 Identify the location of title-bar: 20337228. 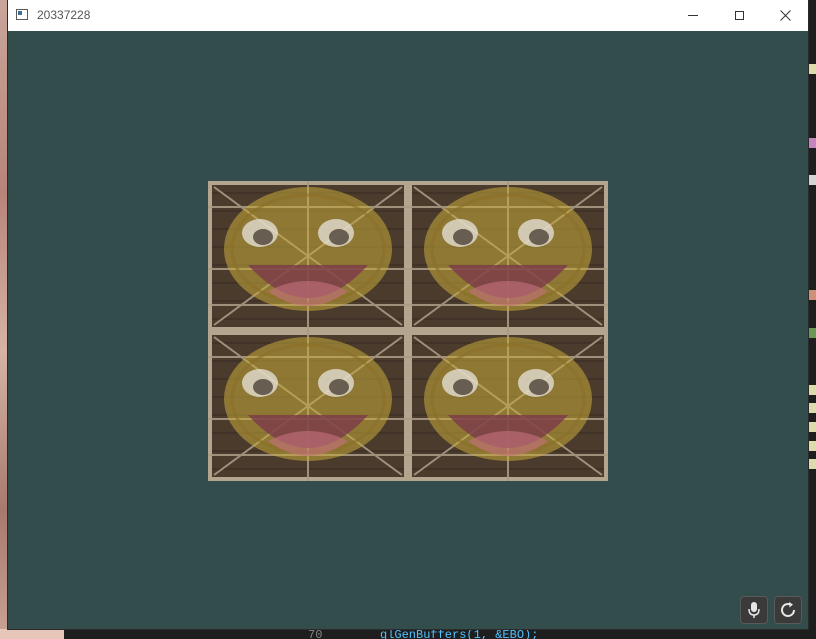
(408, 15).